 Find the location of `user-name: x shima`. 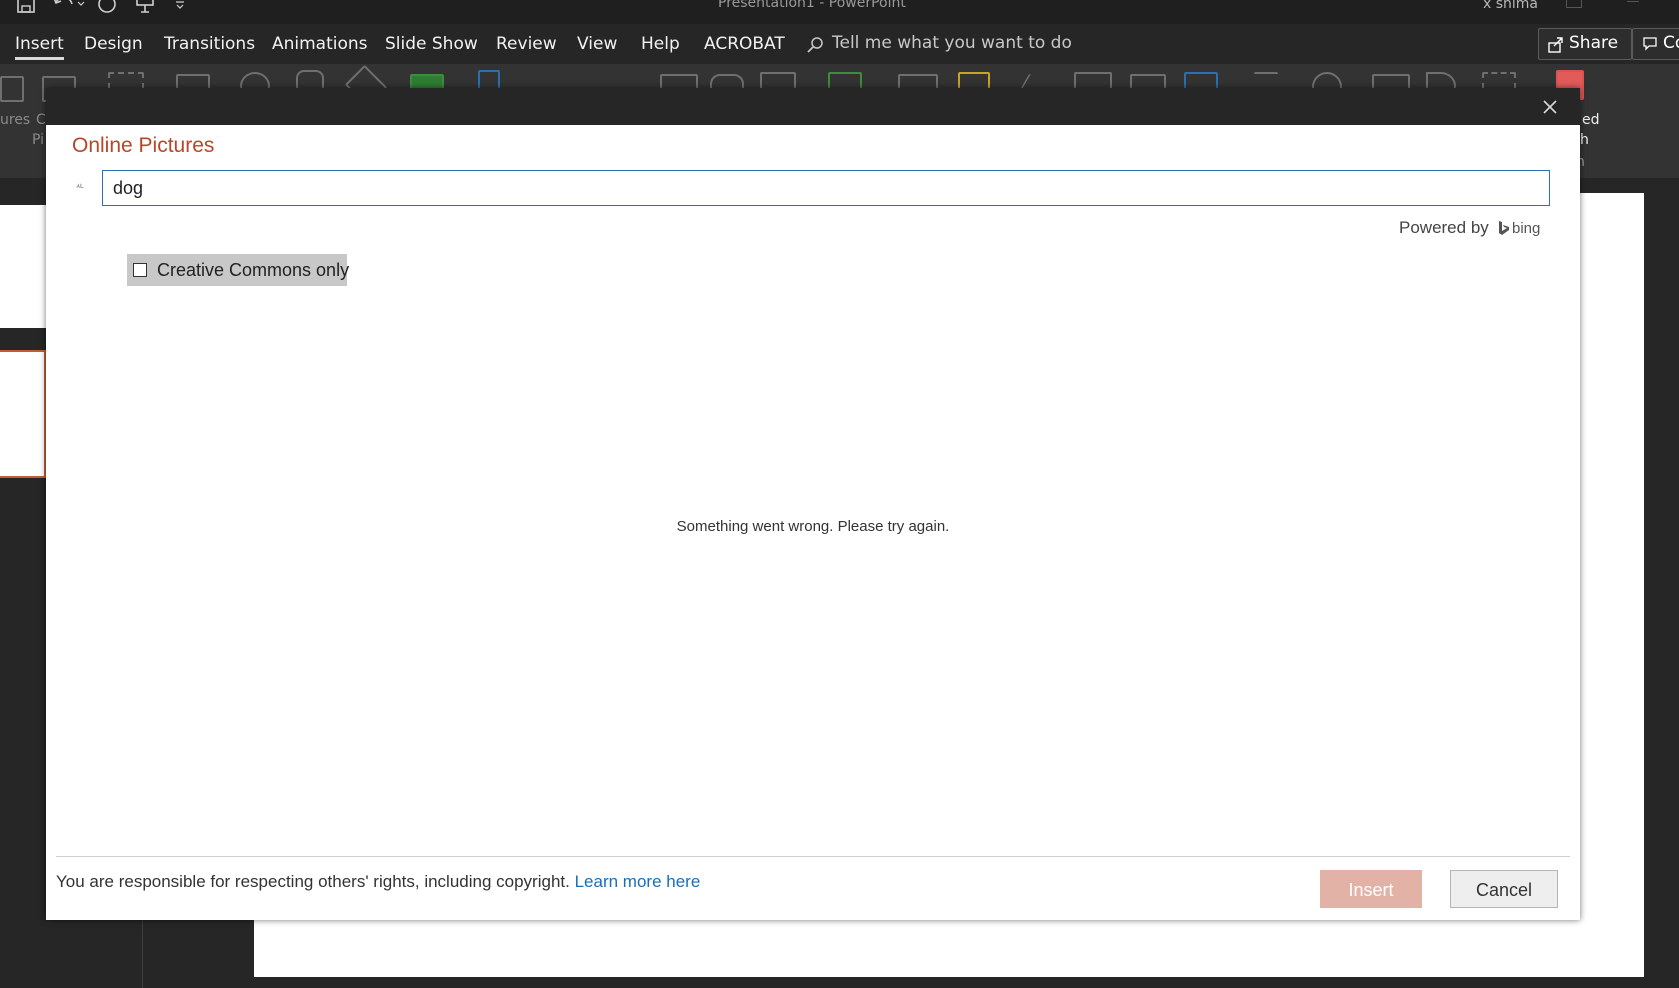

user-name: x shima is located at coordinates (1510, 6).